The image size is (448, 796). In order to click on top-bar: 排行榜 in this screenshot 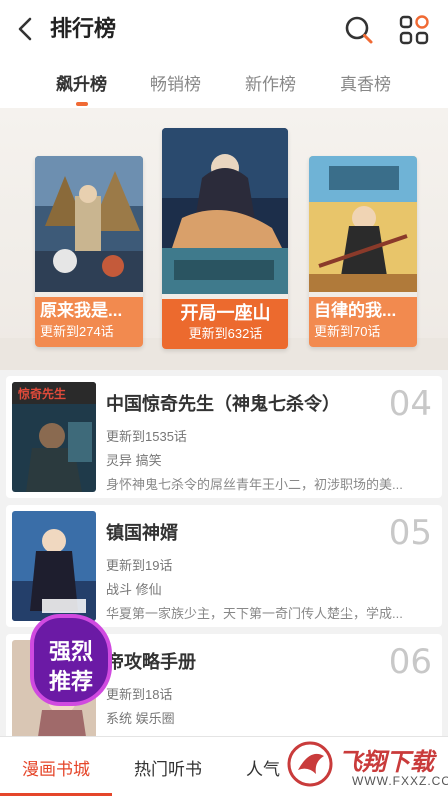, I will do `click(224, 29)`.